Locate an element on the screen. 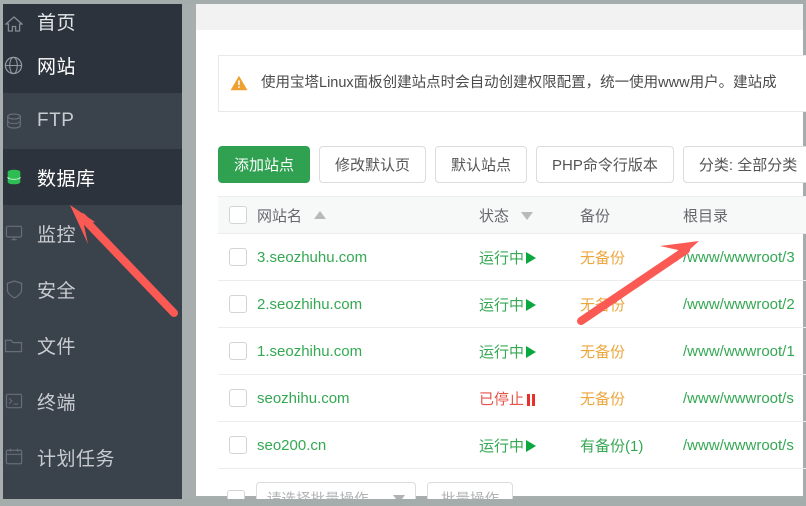  category-filter-dropdown: 分类: 全部分类 is located at coordinates (744, 164).